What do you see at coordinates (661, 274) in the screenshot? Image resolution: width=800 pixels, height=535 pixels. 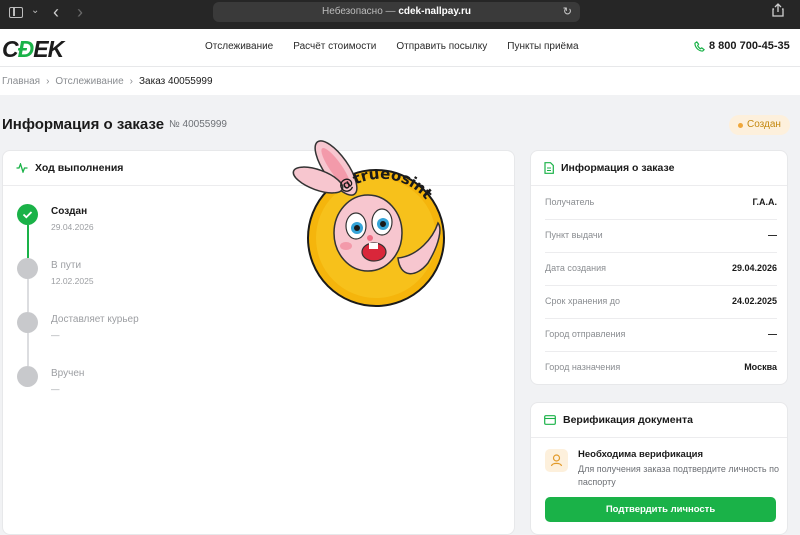 I see `info-row-created: Дата создания 29.04.2026` at bounding box center [661, 274].